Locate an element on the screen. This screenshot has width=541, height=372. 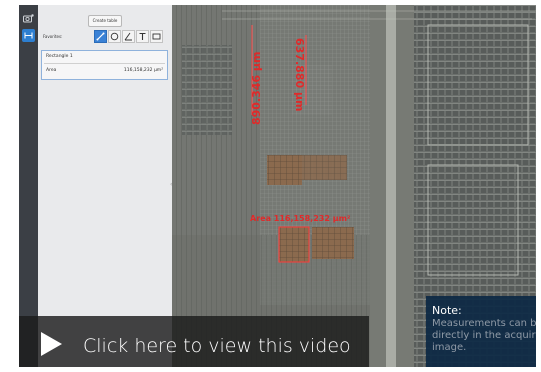
camera-settings-icon is located at coordinates (28, 18).